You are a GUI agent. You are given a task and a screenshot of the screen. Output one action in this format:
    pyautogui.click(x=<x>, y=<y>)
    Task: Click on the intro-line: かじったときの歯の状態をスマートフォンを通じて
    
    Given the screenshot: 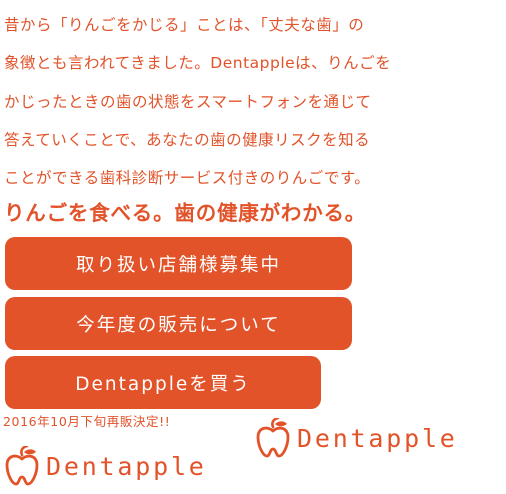 What is the action you would take?
    pyautogui.click(x=188, y=101)
    